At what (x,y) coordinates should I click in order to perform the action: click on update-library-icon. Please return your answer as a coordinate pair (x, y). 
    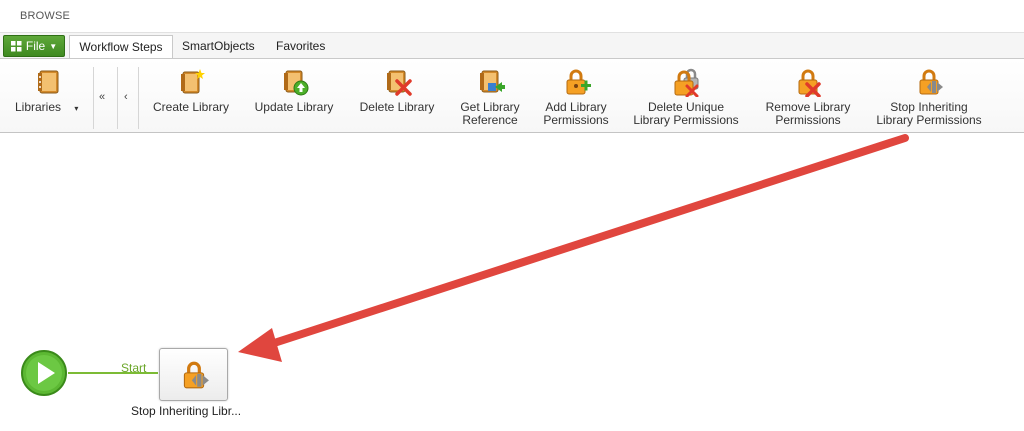
    Looking at the image, I should click on (296, 83).